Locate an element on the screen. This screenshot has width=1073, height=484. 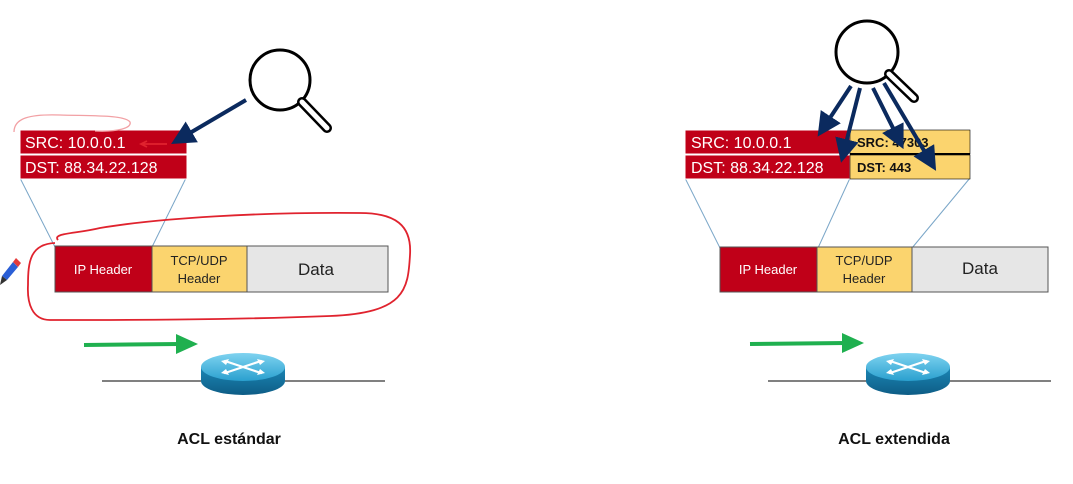
dst-port-label: DST: 443 is located at coordinates (884, 167).